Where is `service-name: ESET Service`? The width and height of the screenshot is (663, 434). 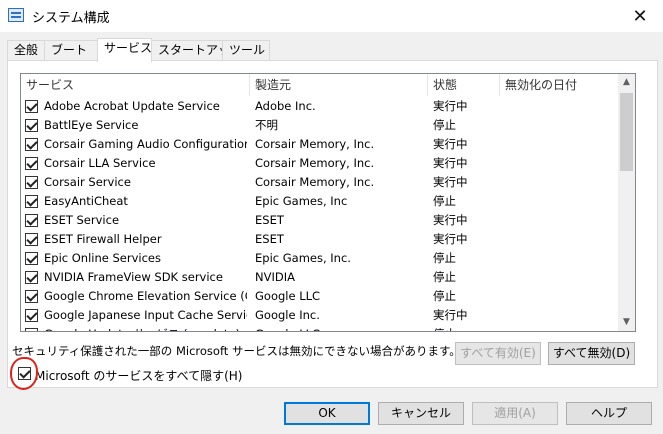 service-name: ESET Service is located at coordinates (82, 220).